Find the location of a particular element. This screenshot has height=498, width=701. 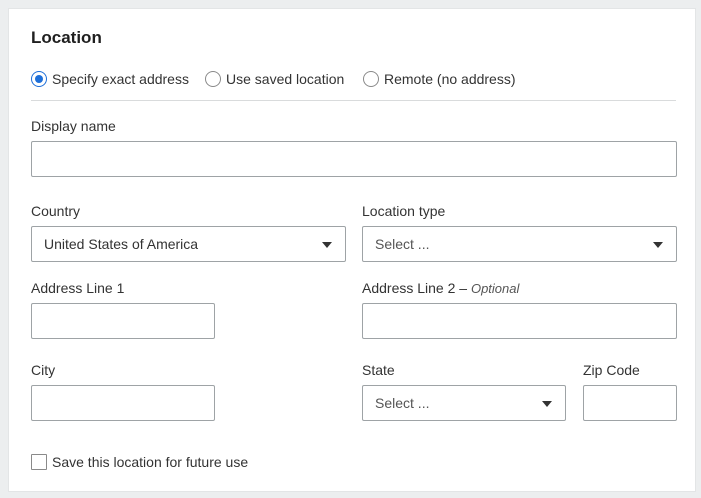

city-input is located at coordinates (123, 403).